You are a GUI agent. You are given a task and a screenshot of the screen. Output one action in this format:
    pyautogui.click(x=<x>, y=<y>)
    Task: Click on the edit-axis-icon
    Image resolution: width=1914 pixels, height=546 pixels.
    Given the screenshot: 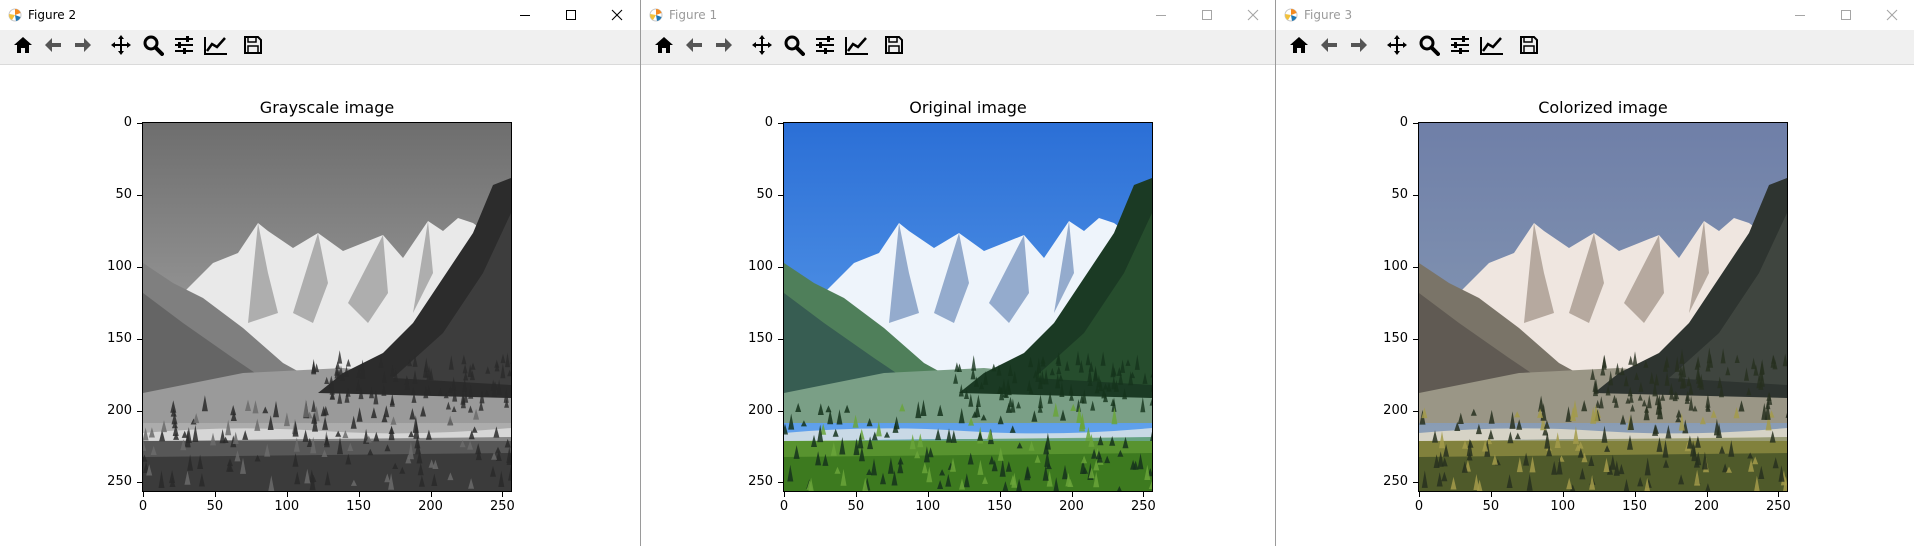 What is the action you would take?
    pyautogui.click(x=216, y=47)
    